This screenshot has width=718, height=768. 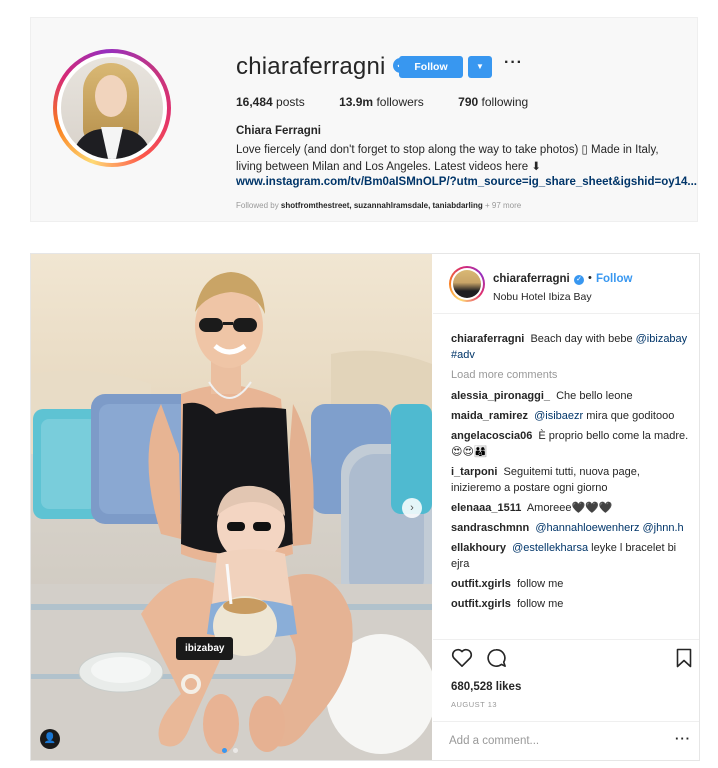 I want to click on comment-mention: @estellekharsa, so click(x=550, y=548).